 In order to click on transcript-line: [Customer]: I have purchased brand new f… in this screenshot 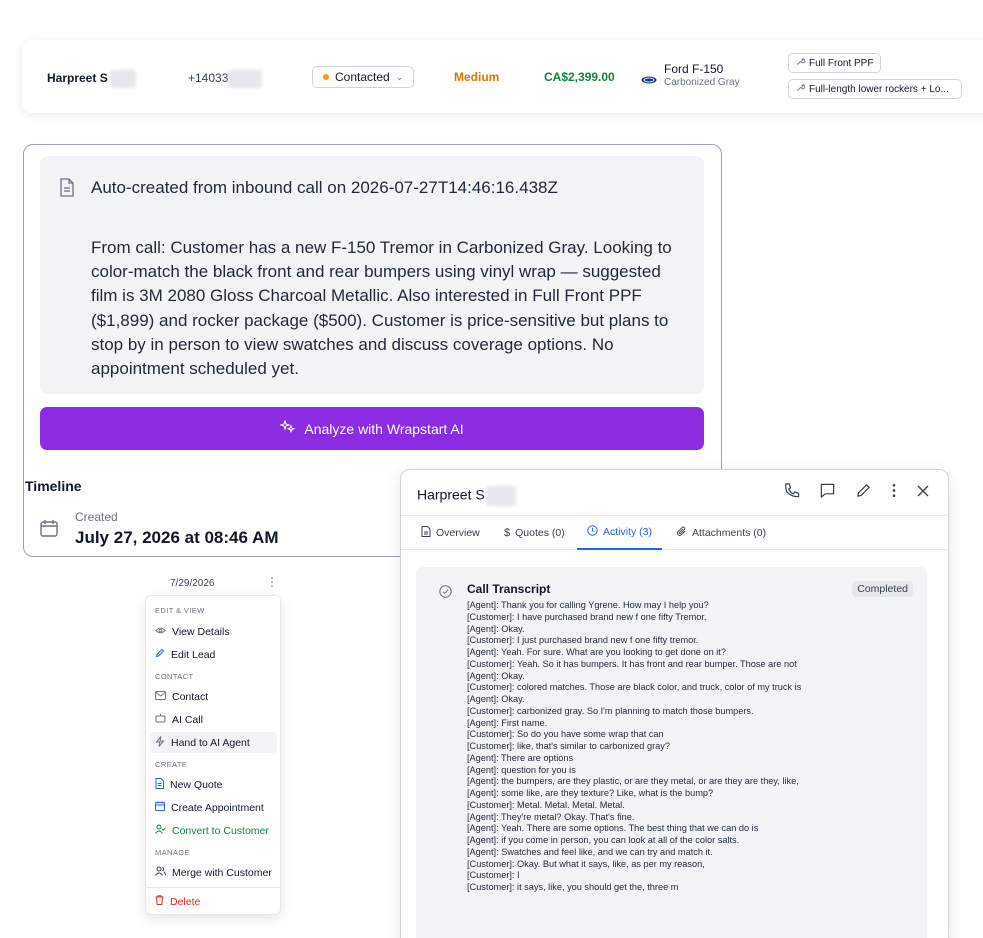, I will do `click(587, 616)`.